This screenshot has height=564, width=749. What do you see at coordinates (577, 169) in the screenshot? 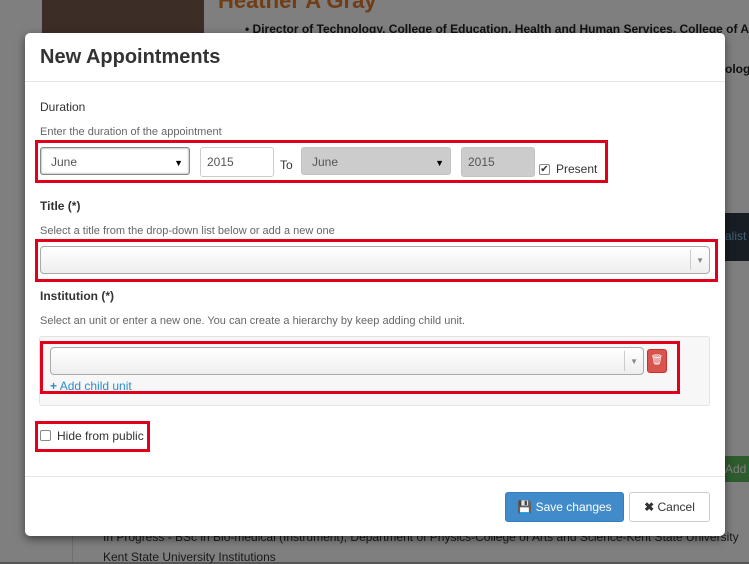
I see `present-label: Present` at bounding box center [577, 169].